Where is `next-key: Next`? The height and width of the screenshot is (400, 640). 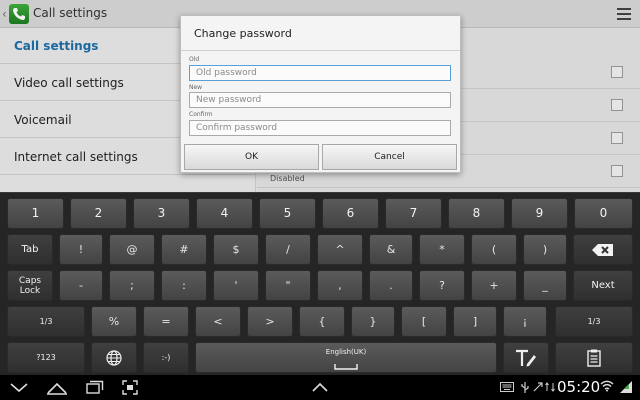
next-key: Next is located at coordinates (603, 285).